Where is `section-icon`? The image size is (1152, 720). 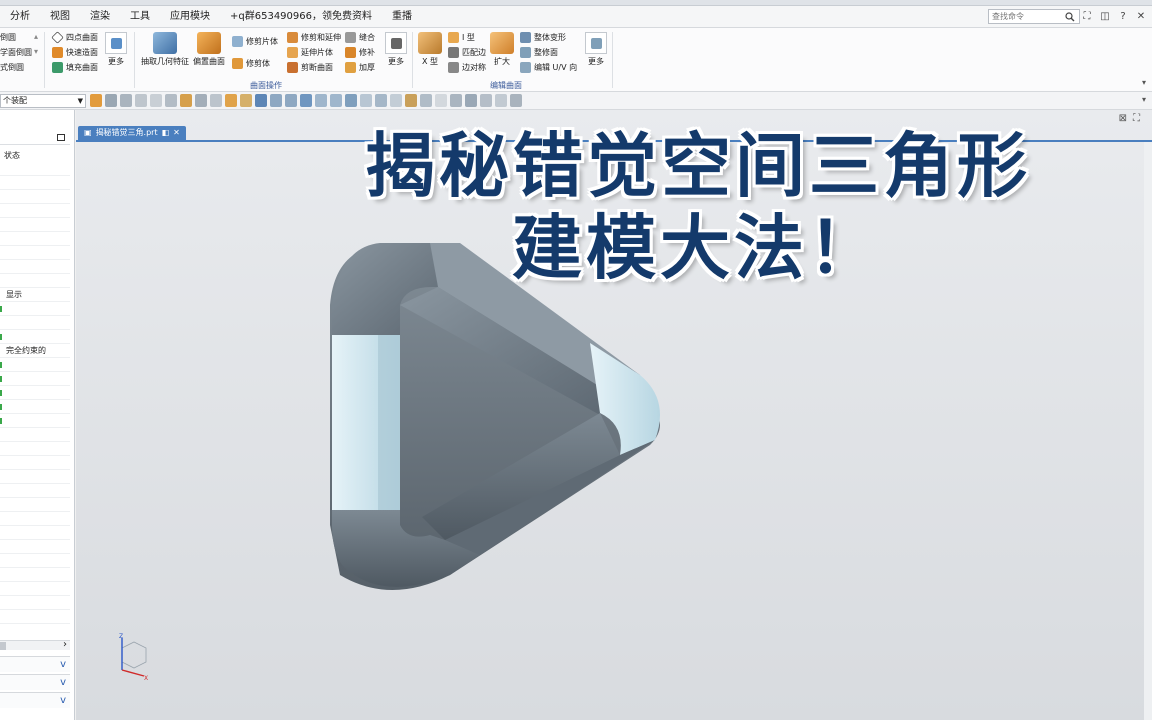
section-icon is located at coordinates (501, 100).